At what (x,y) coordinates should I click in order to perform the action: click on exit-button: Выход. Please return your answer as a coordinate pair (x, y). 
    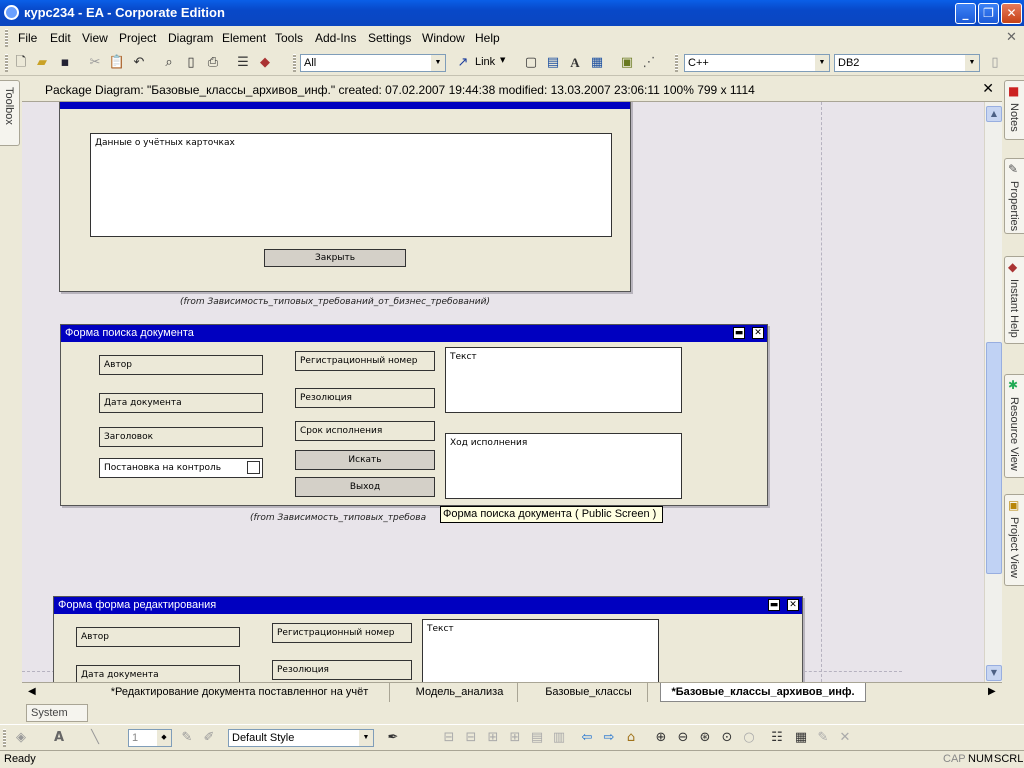
    Looking at the image, I should click on (365, 487).